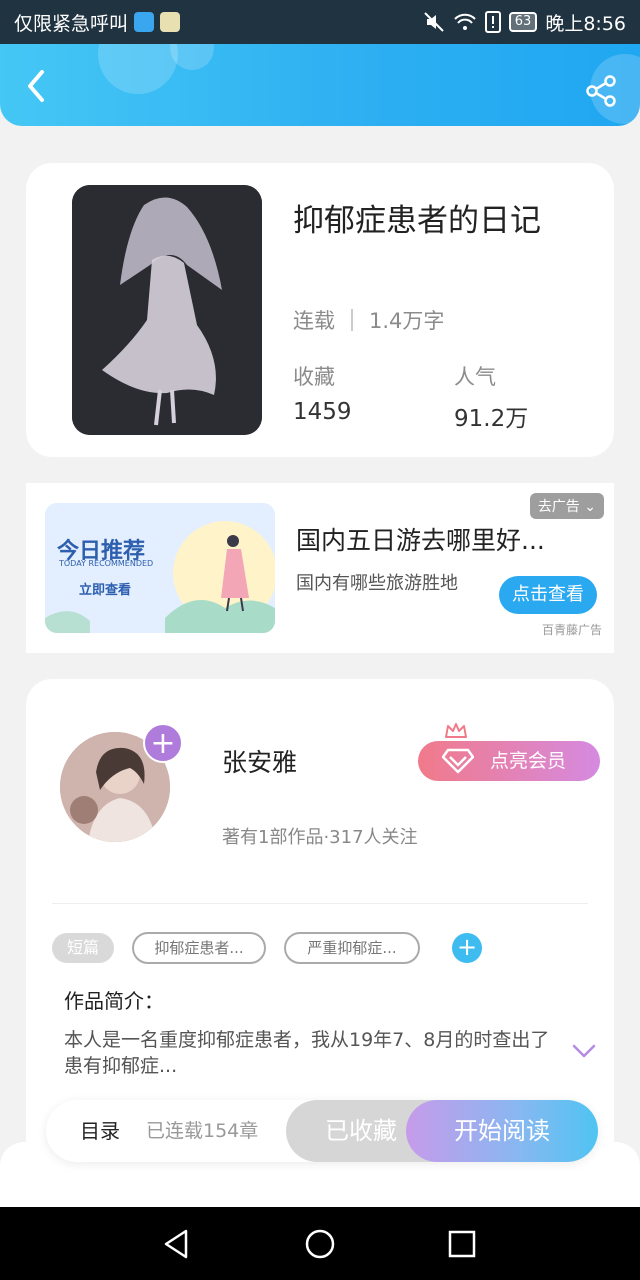 The height and width of the screenshot is (1280, 640). I want to click on diamond-icon, so click(458, 761).